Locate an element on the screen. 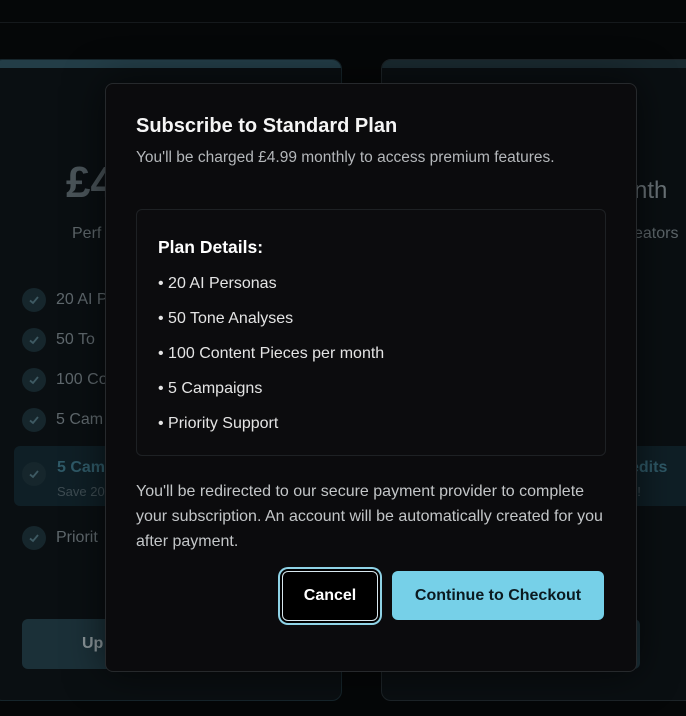  dialog-title: Subscribe to Standard Plan is located at coordinates (267, 126).